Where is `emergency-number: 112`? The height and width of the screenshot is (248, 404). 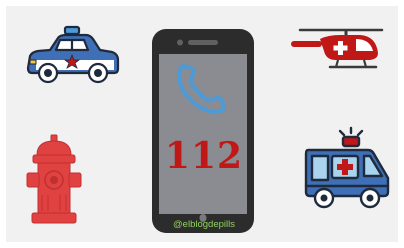 emergency-number: 112 is located at coordinates (204, 156).